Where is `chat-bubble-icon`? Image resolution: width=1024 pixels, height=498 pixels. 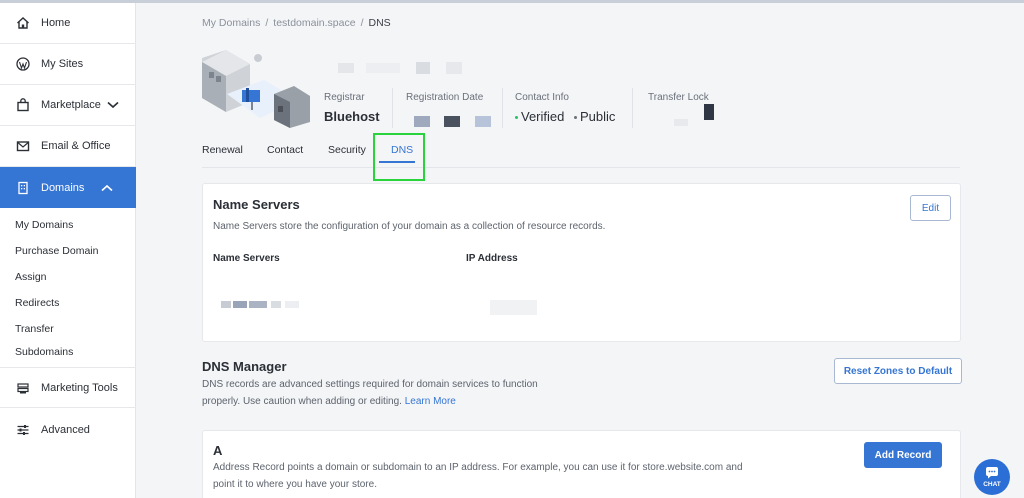
chat-bubble-icon is located at coordinates (992, 473).